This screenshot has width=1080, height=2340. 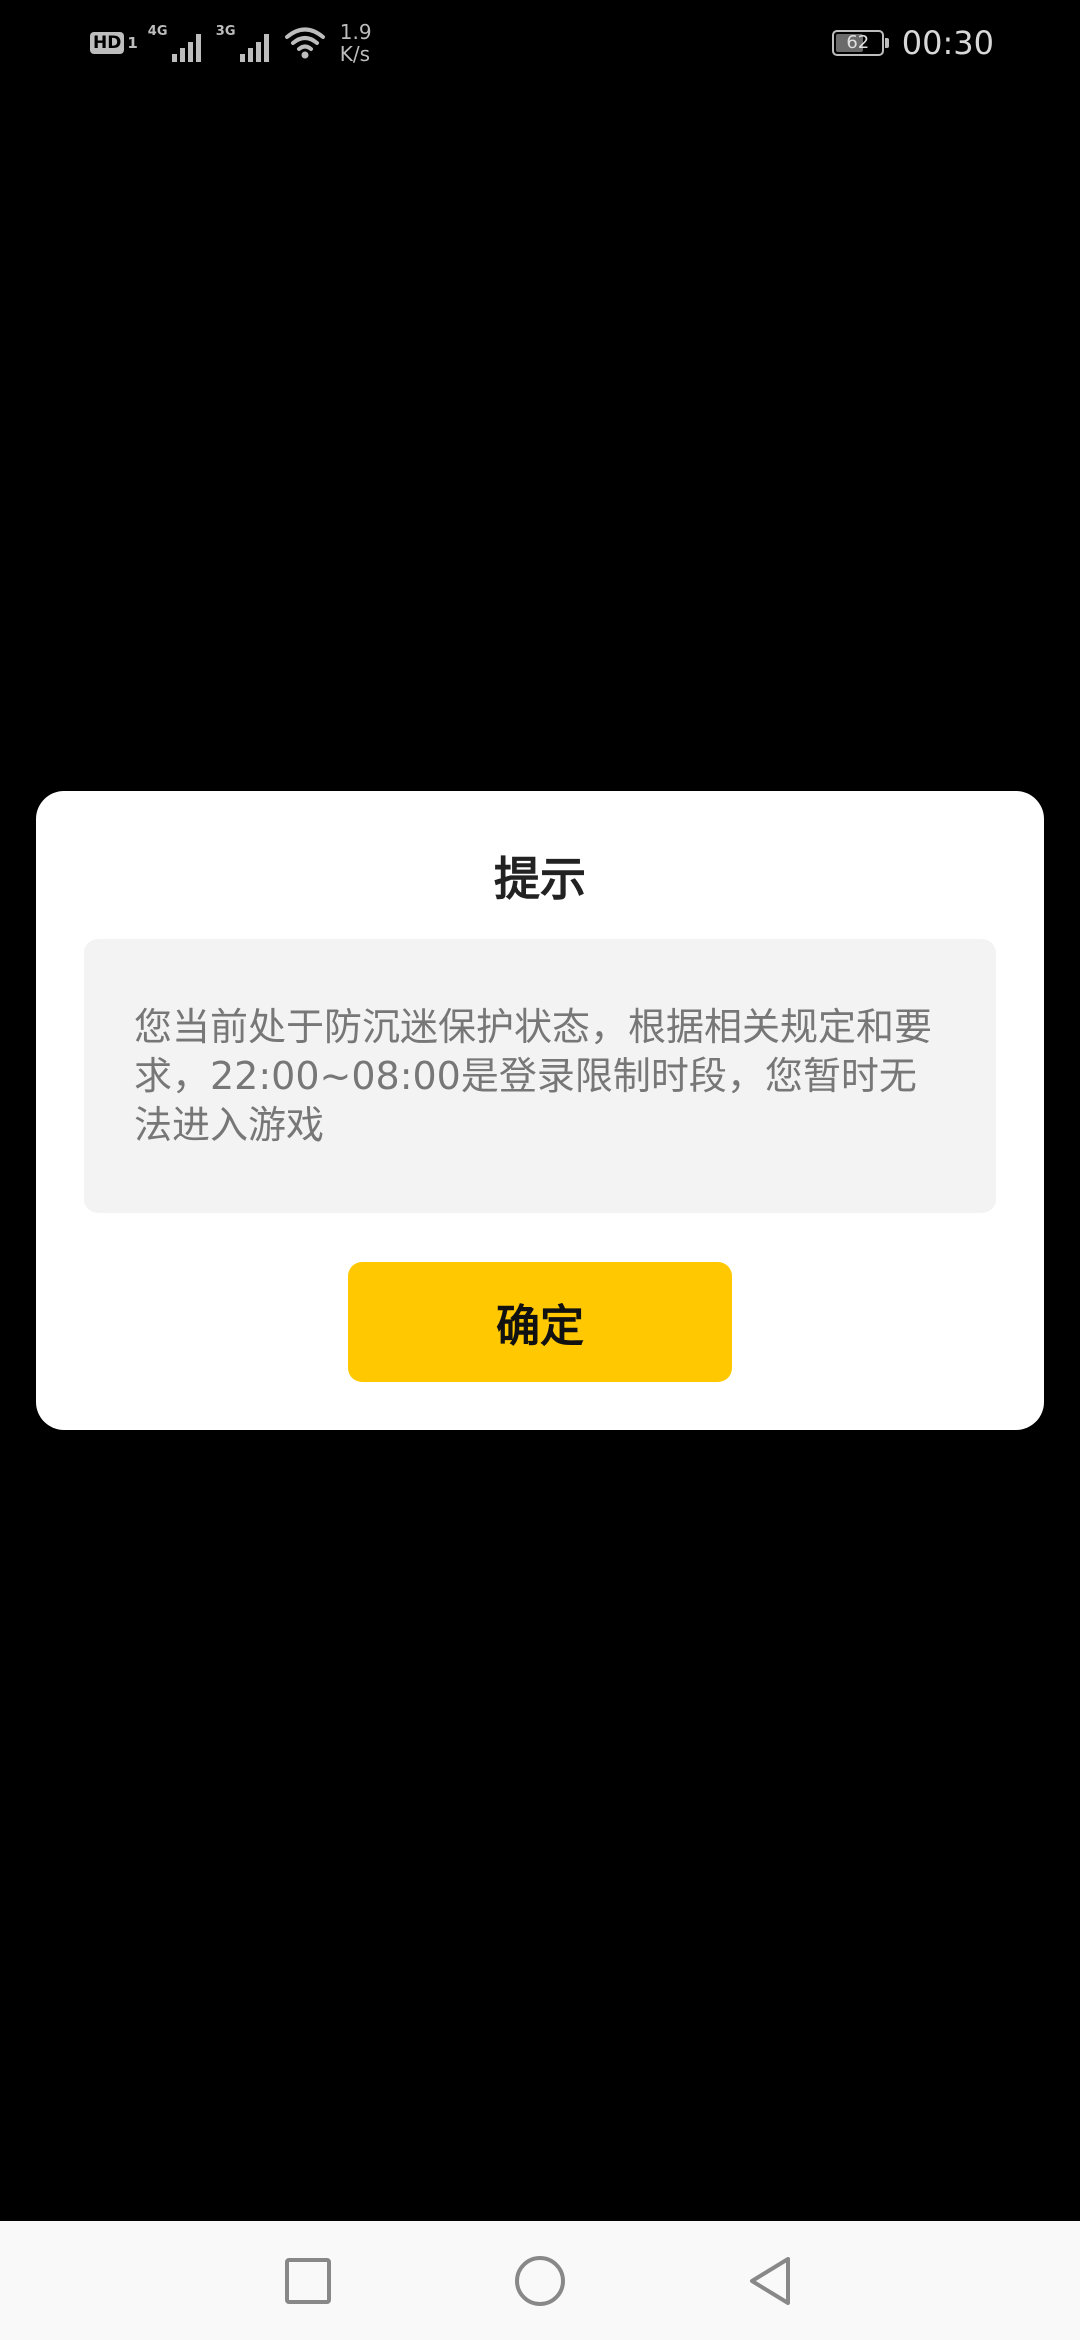 What do you see at coordinates (355, 54) in the screenshot?
I see `speed-unit: K/s` at bounding box center [355, 54].